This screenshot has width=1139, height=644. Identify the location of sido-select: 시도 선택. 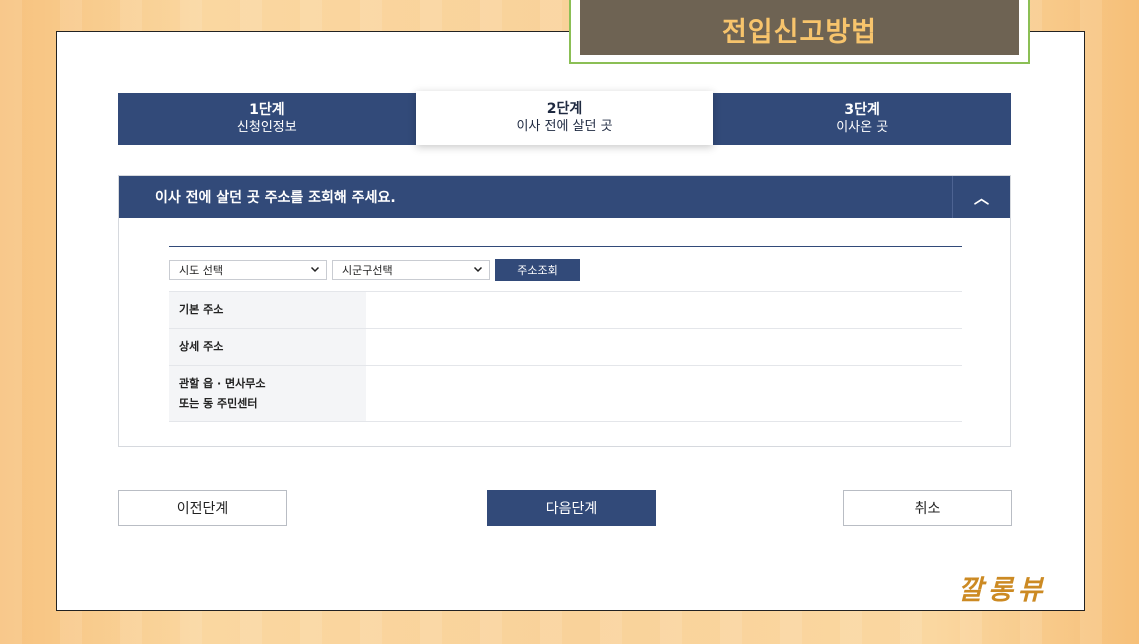
(248, 270).